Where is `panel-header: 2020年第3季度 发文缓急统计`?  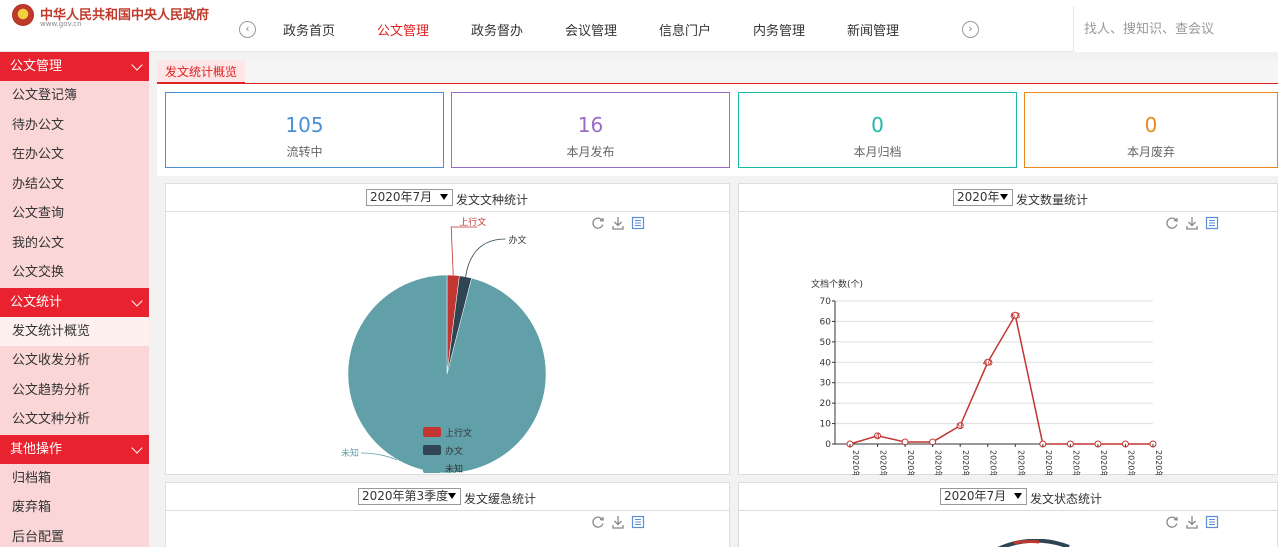
panel-header: 2020年第3季度 发文缓急统计 is located at coordinates (447, 497).